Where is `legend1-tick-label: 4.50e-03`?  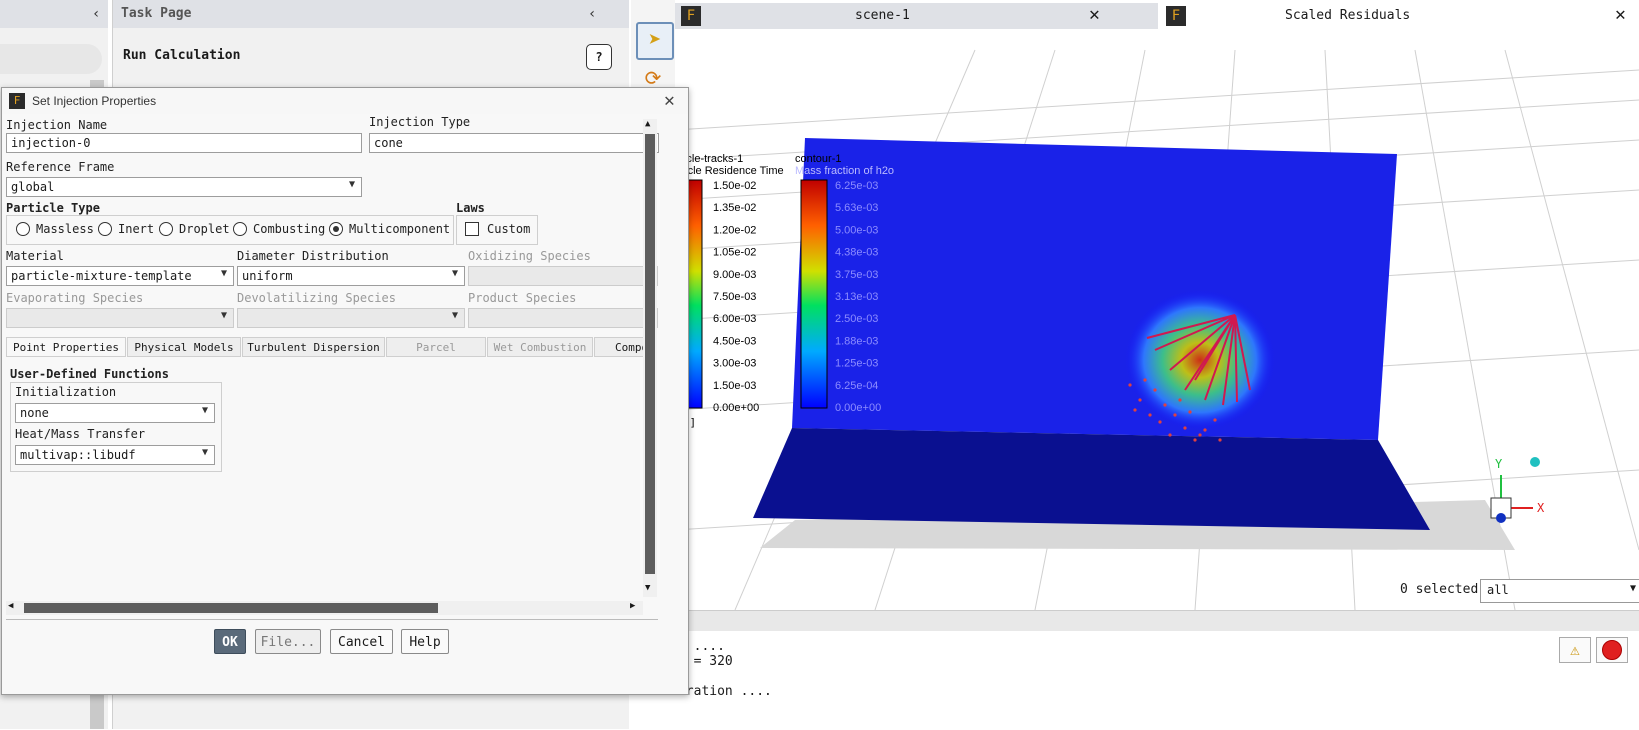 legend1-tick-label: 4.50e-03 is located at coordinates (734, 341).